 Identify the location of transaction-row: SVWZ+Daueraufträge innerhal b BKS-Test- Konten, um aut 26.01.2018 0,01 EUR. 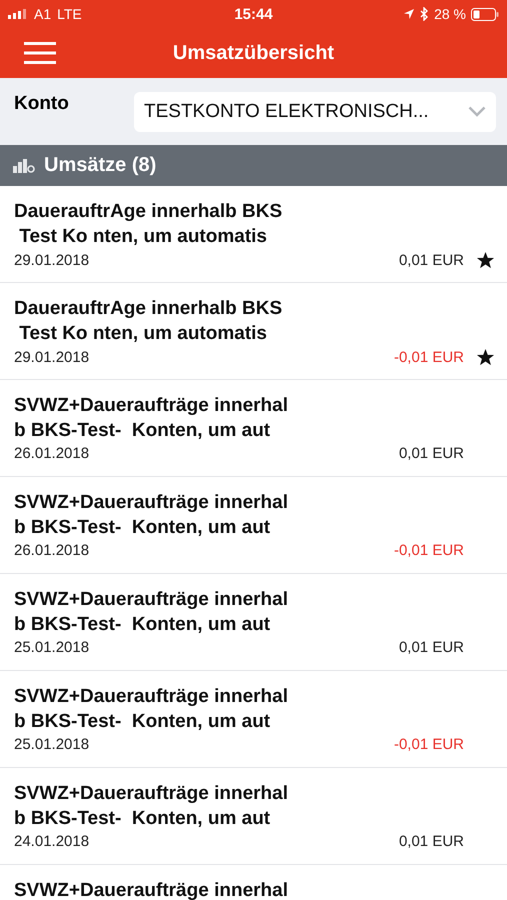
(253, 428).